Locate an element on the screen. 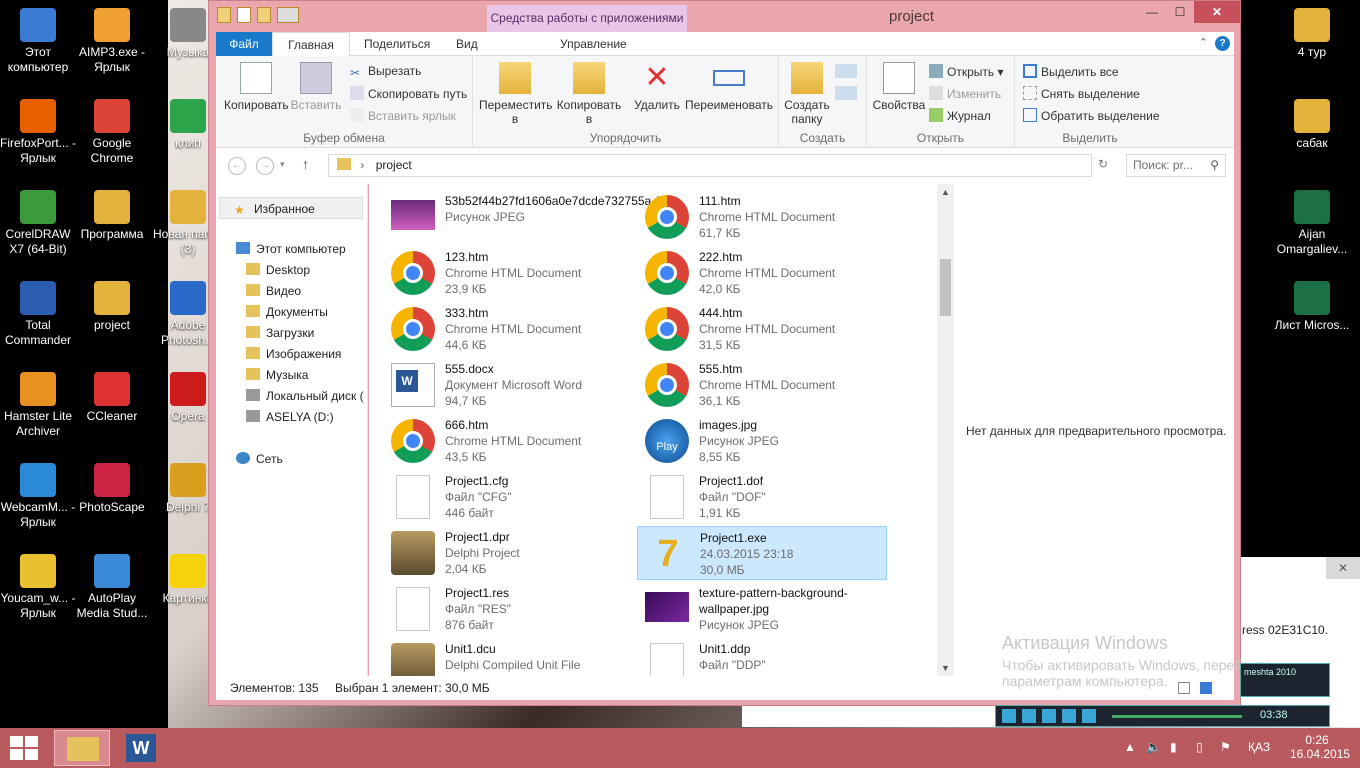  nav-item: Видео is located at coordinates (273, 291).